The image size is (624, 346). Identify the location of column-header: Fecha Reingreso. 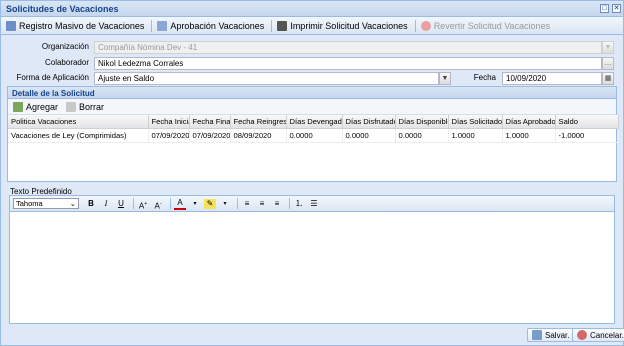
(258, 122).